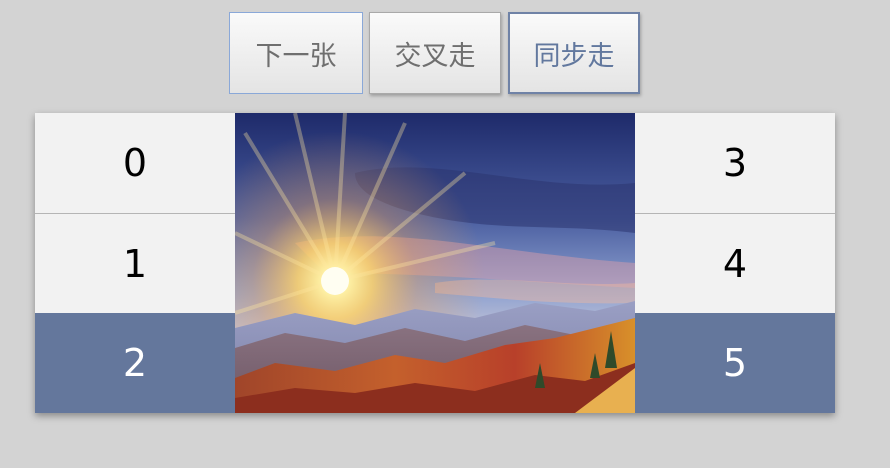  I want to click on left-thumb-column: 0 1 2, so click(135, 263).